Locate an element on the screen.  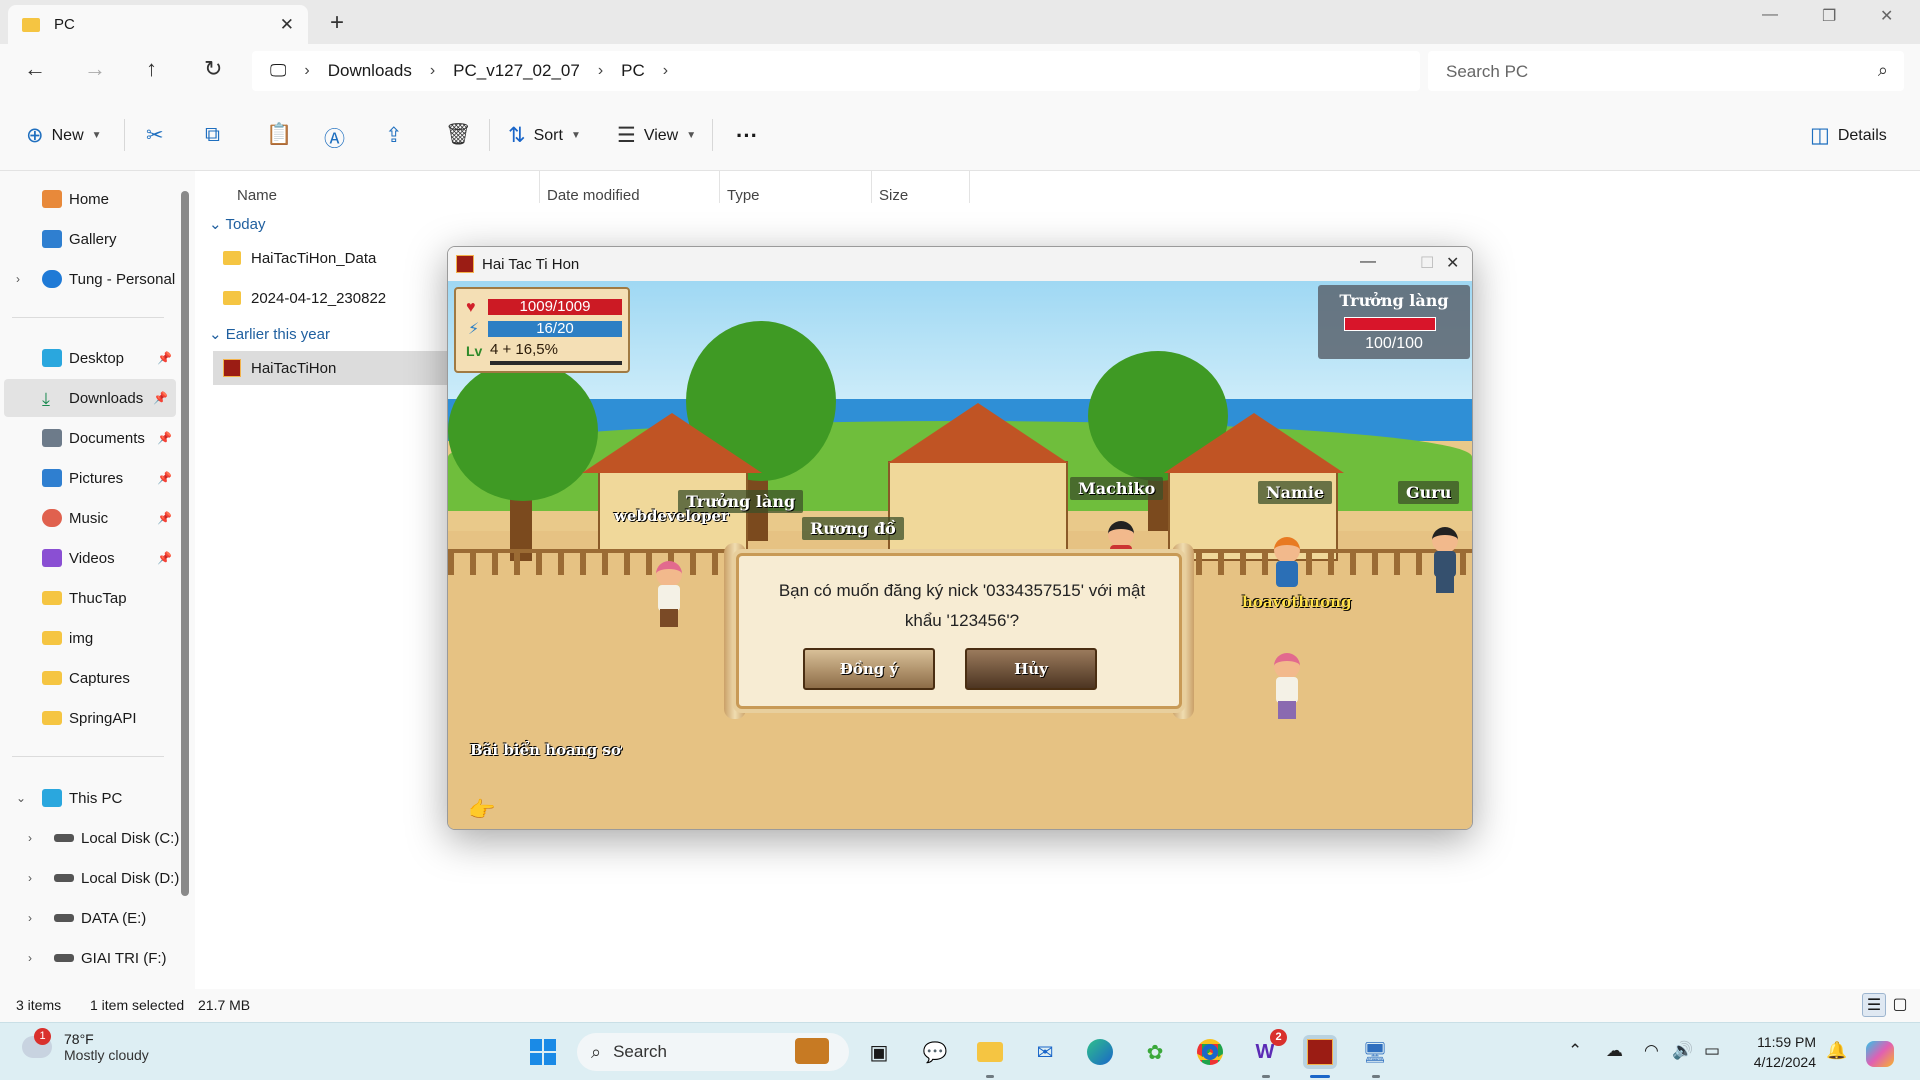
new-tab-button: + is located at coordinates (337, 23).